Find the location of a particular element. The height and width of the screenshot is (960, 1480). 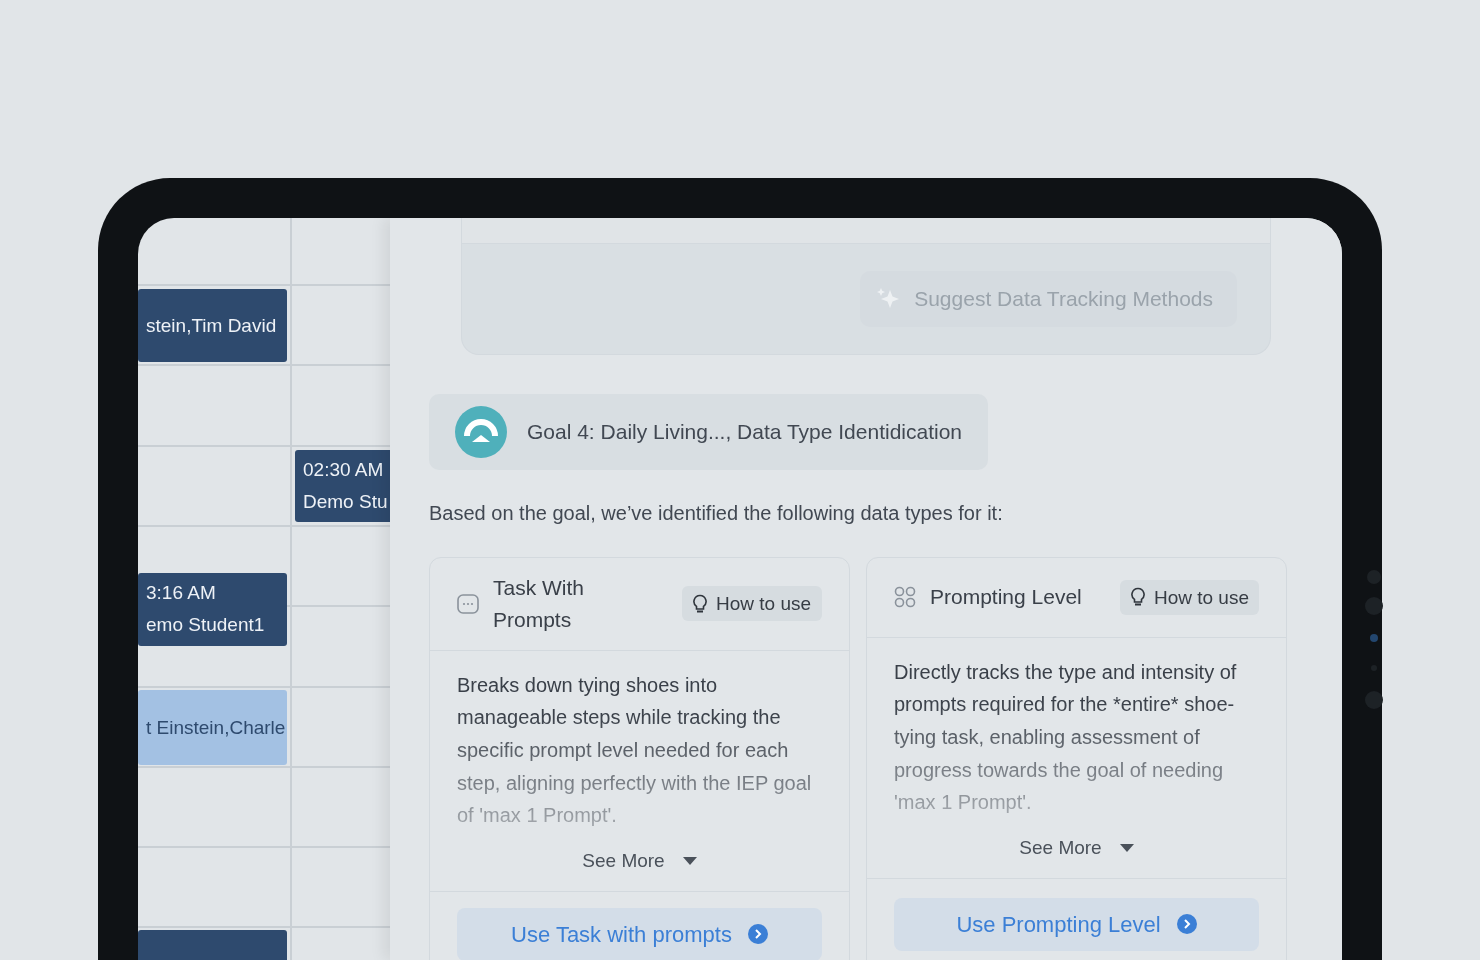

chat-icon is located at coordinates (468, 603).